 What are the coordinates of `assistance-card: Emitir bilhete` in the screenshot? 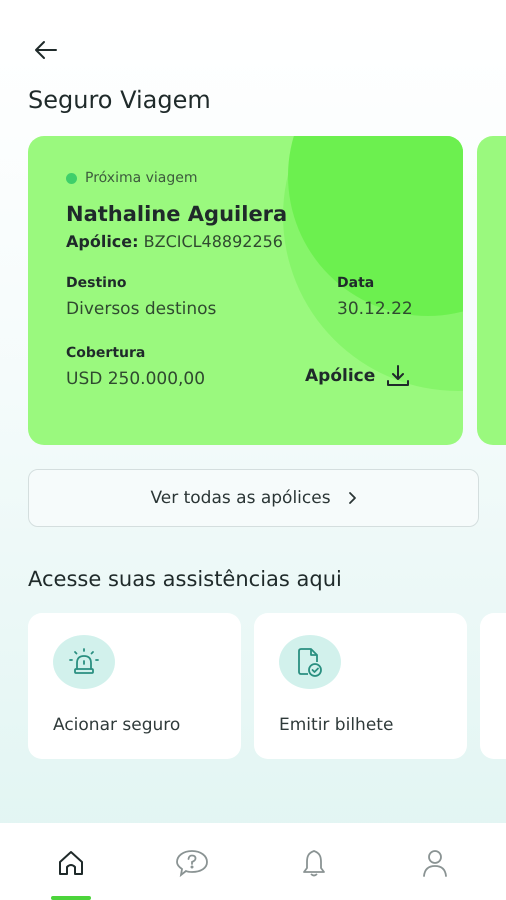 It's located at (360, 686).